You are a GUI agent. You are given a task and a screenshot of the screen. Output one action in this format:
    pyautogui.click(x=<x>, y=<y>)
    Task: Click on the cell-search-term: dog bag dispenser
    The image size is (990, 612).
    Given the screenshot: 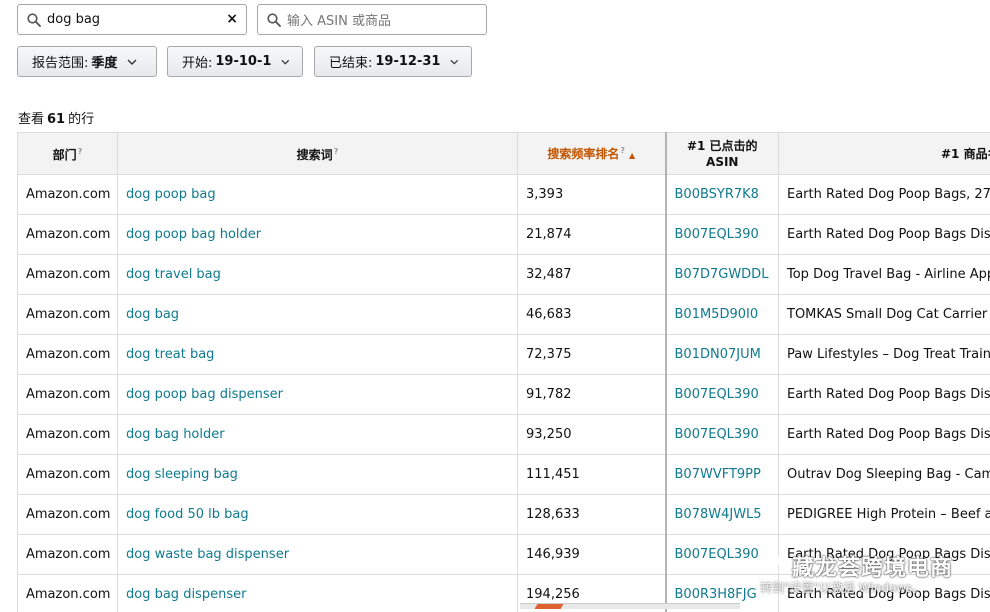 What is the action you would take?
    pyautogui.click(x=318, y=593)
    